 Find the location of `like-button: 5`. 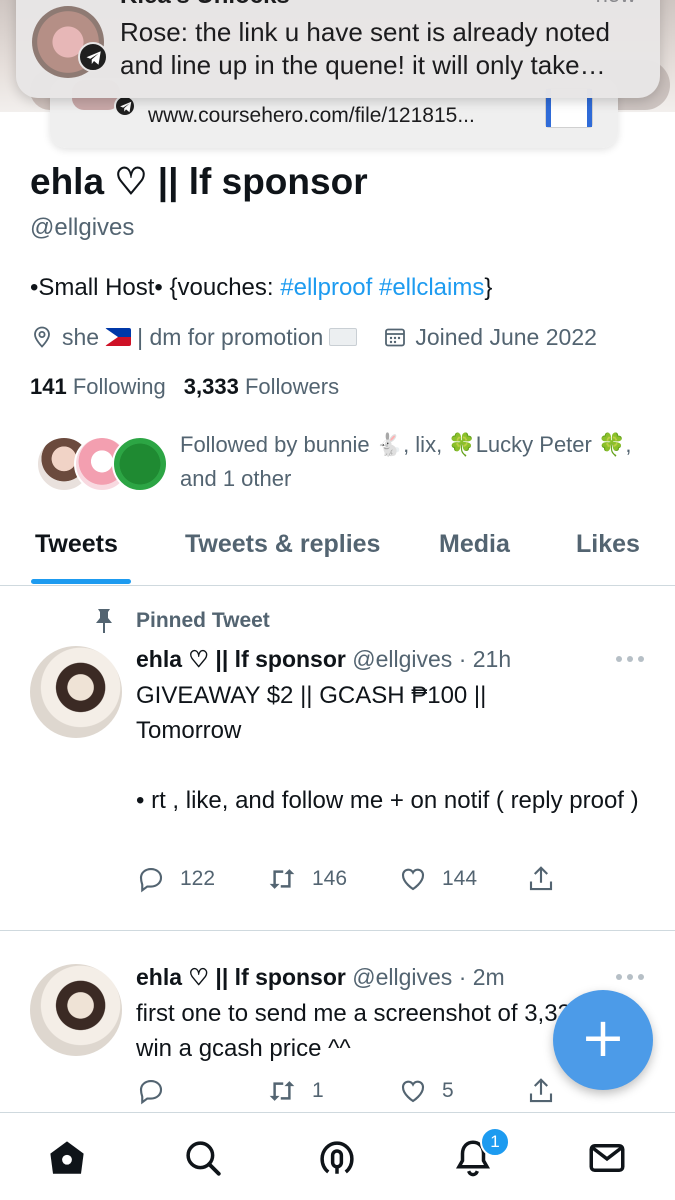

like-button: 5 is located at coordinates (426, 1091).